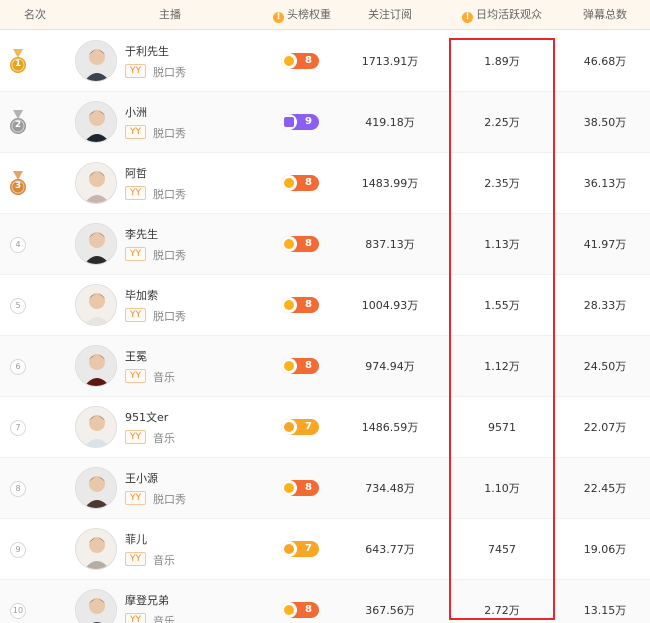 Image resolution: width=650 pixels, height=623 pixels. I want to click on anchor-name: 王小源, so click(141, 478).